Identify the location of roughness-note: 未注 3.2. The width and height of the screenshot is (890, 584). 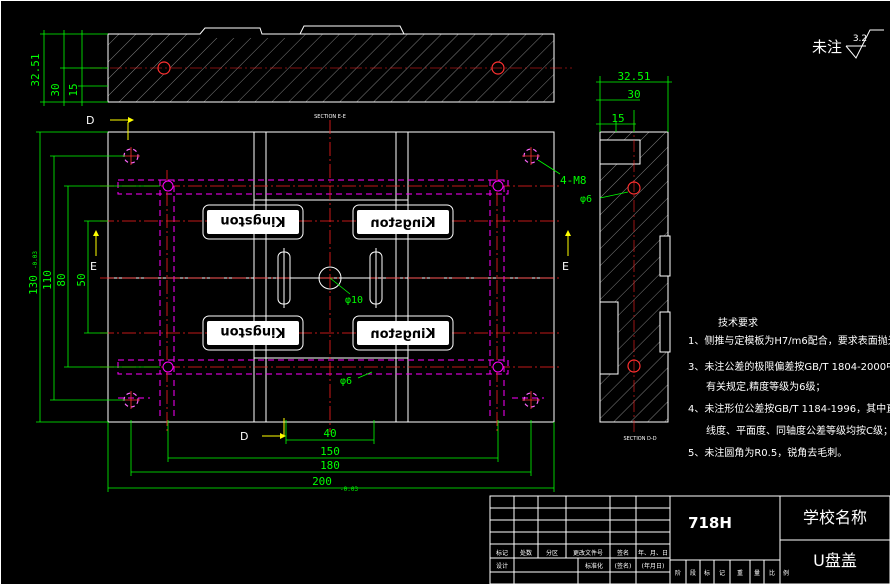
(848, 44).